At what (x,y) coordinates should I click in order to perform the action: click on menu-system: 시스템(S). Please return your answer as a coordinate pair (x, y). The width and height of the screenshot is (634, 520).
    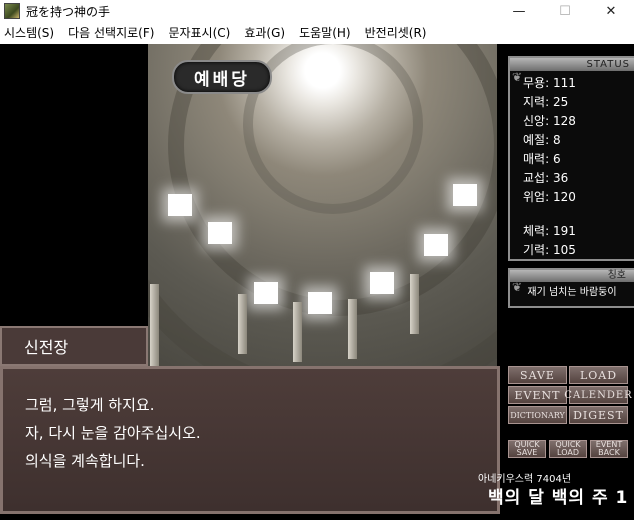
    Looking at the image, I should click on (30, 33).